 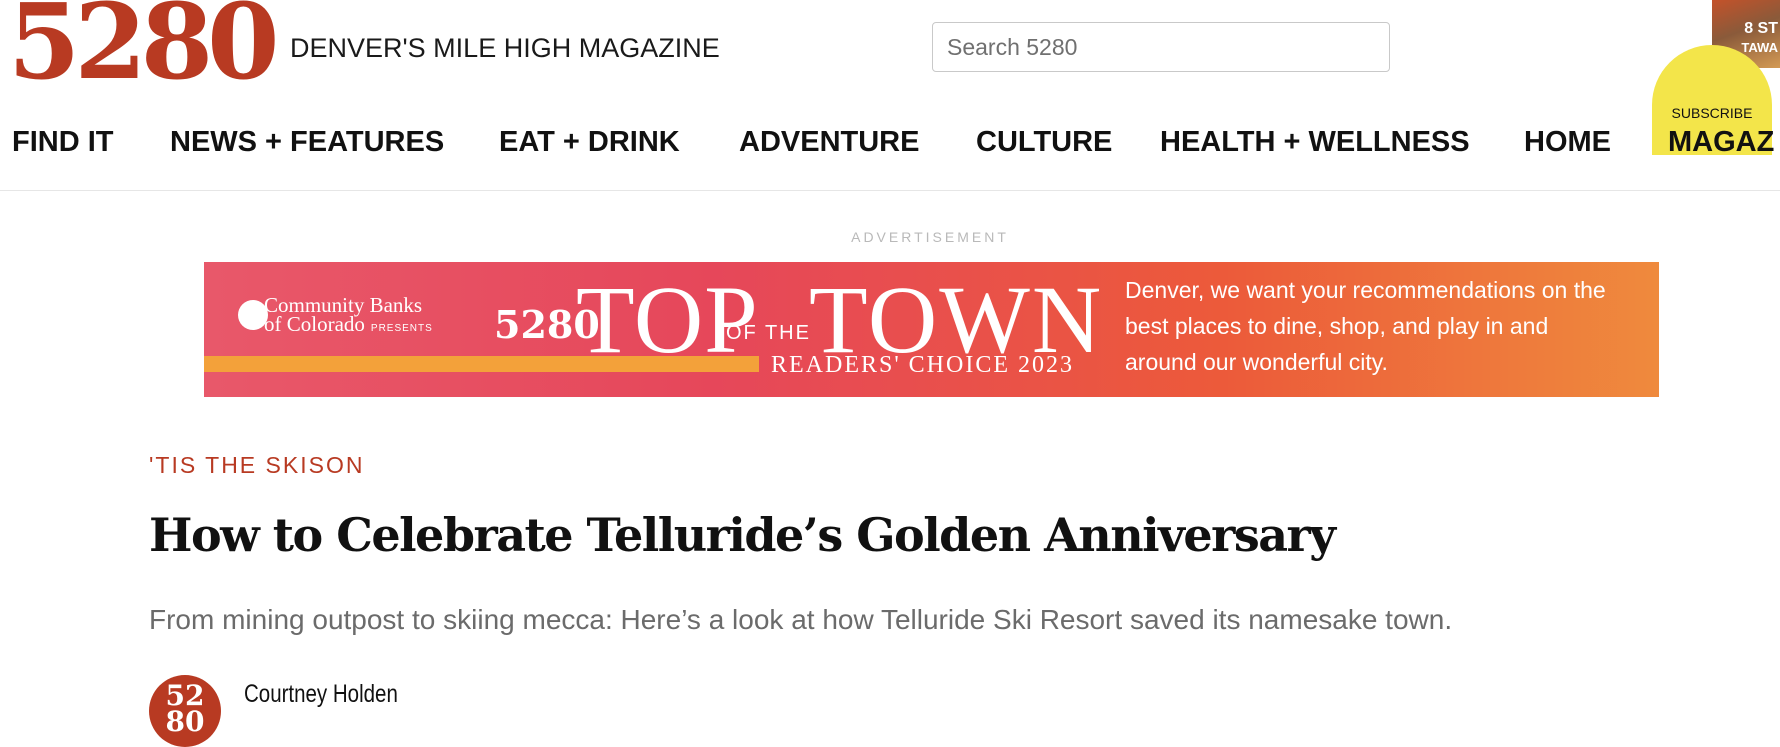 What do you see at coordinates (307, 142) in the screenshot?
I see `nav-item-news-features: NEWS + FEATURES` at bounding box center [307, 142].